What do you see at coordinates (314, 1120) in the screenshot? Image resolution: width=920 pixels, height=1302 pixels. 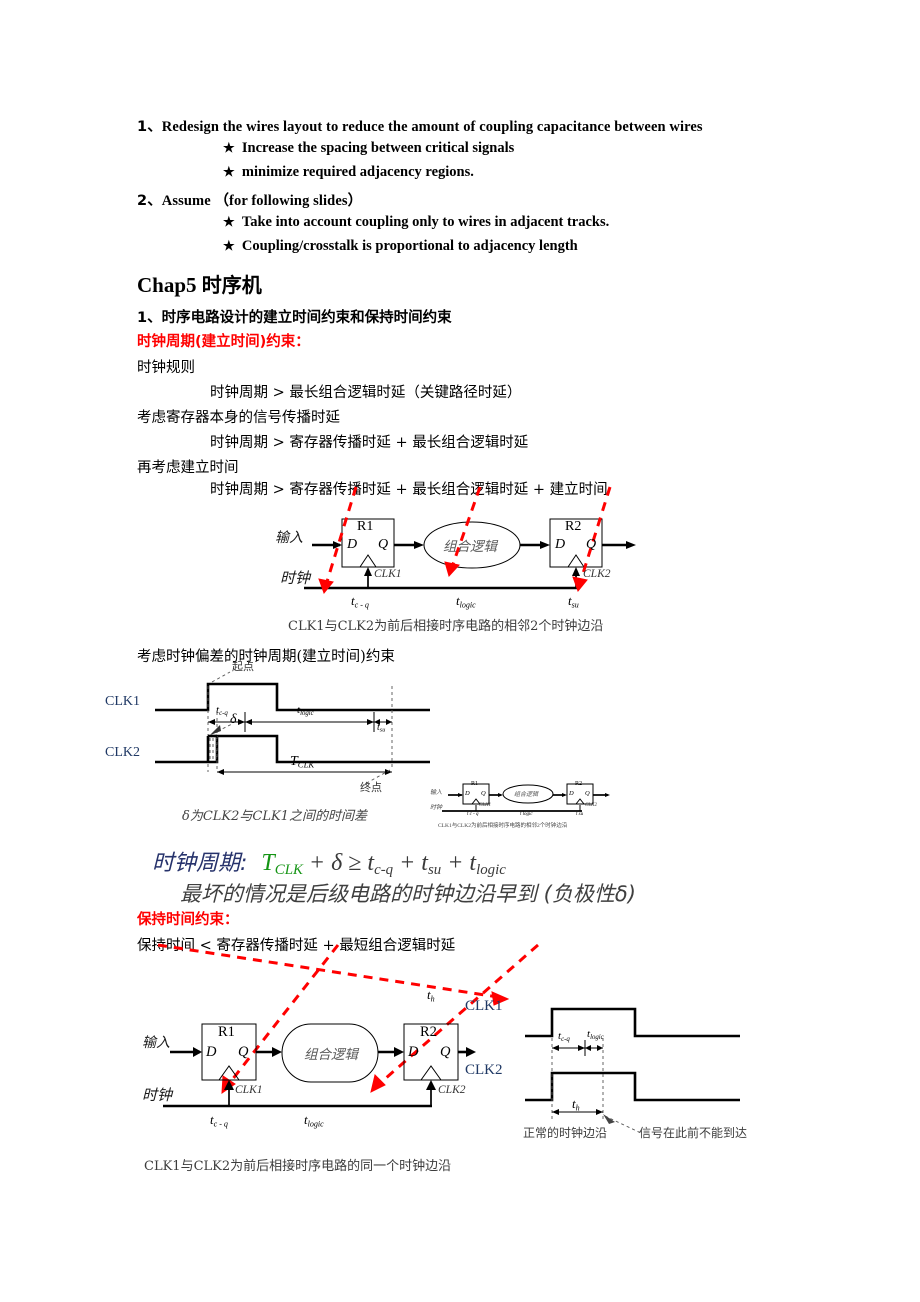 I see `circuit2-tlogic-label: tlogic` at bounding box center [314, 1120].